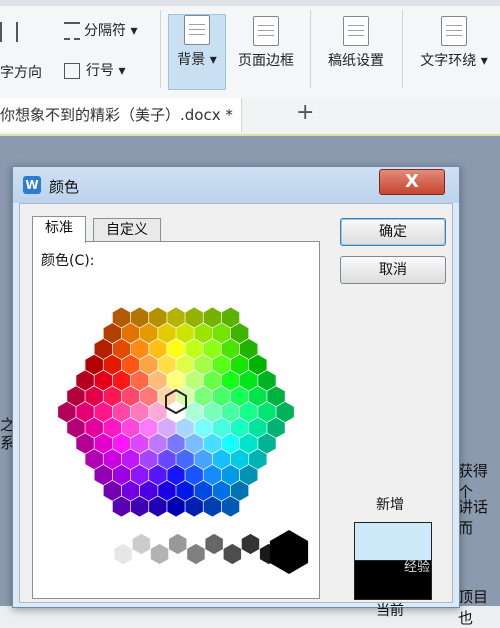 The height and width of the screenshot is (628, 500). What do you see at coordinates (59, 229) in the screenshot?
I see `tab-standard: 标准` at bounding box center [59, 229].